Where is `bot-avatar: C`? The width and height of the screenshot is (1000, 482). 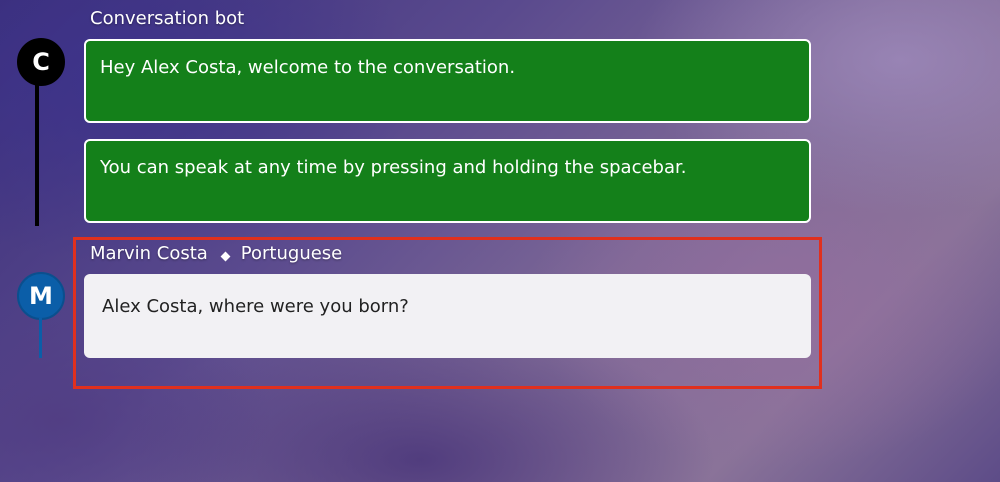
bot-avatar: C is located at coordinates (41, 62).